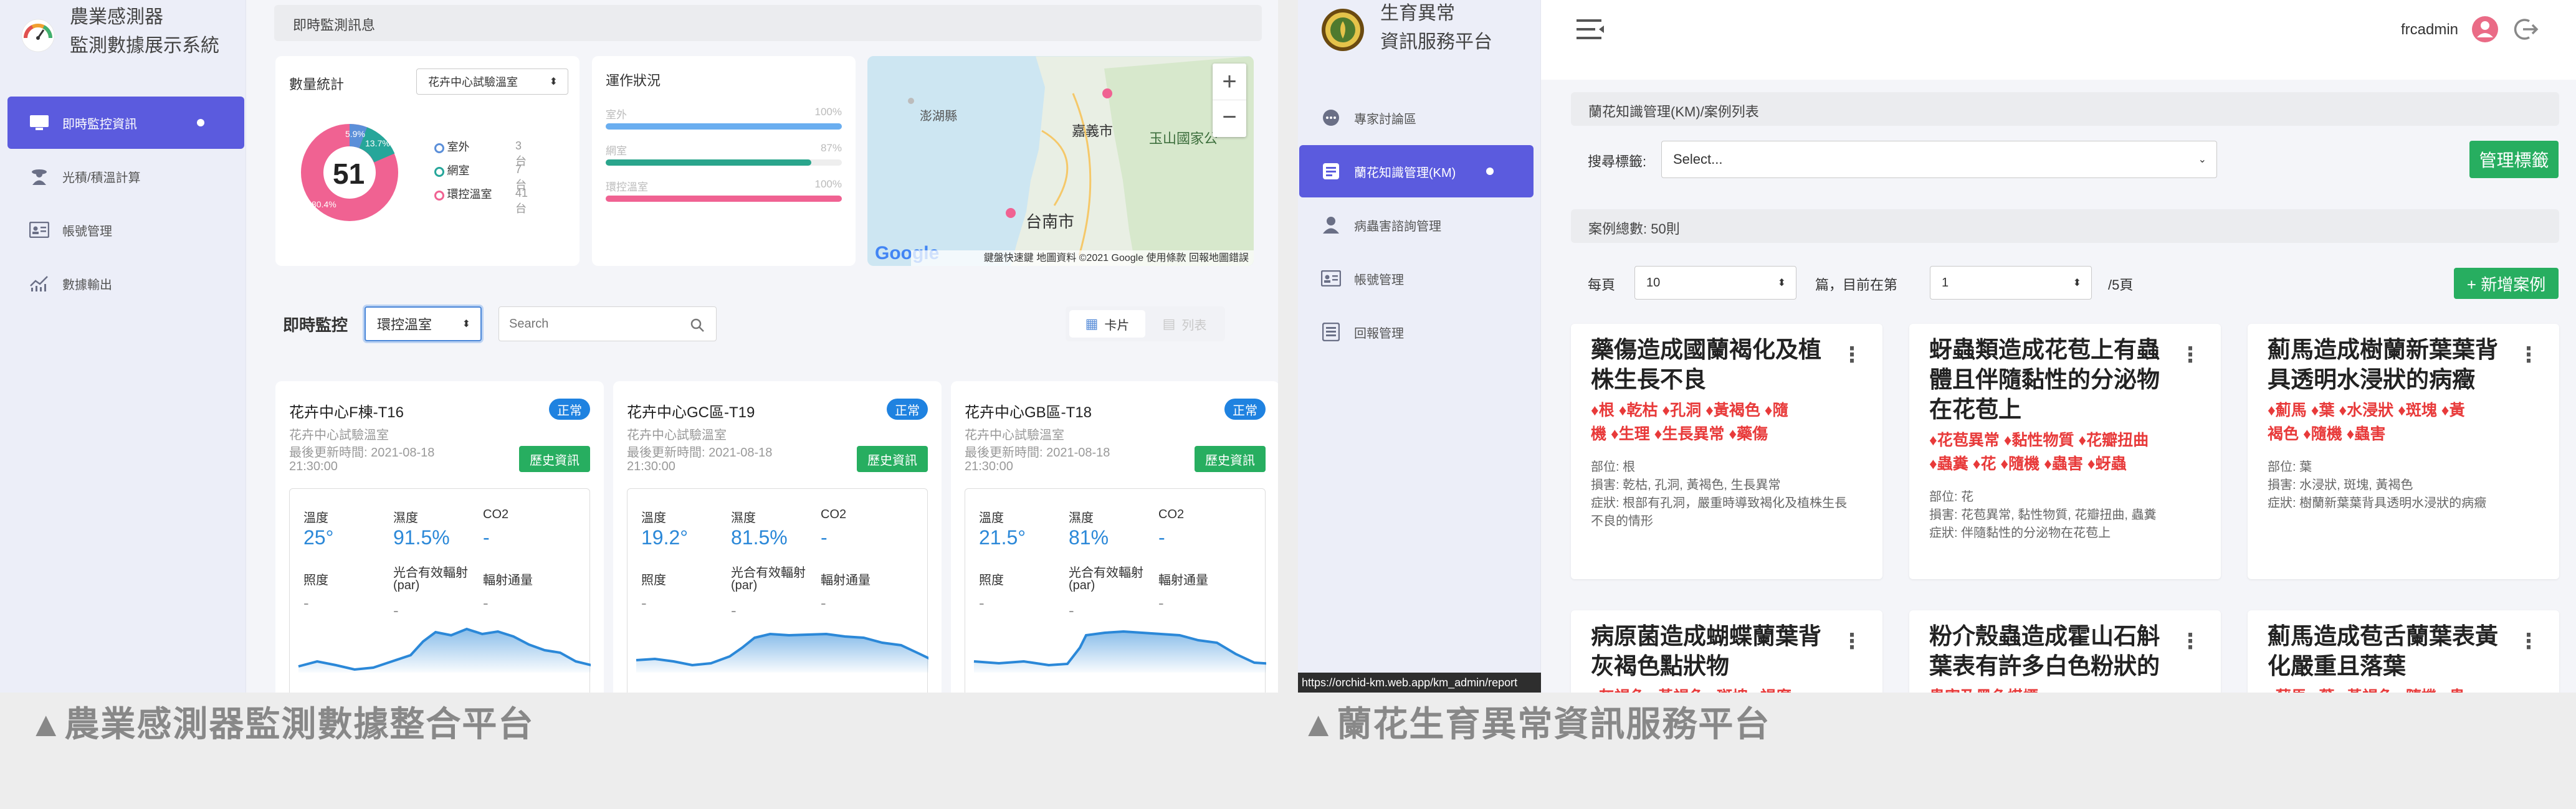 This screenshot has height=809, width=2576. Describe the element at coordinates (1416, 225) in the screenshot. I see `nav2-item-2: 病蟲害諮詢管理` at that location.